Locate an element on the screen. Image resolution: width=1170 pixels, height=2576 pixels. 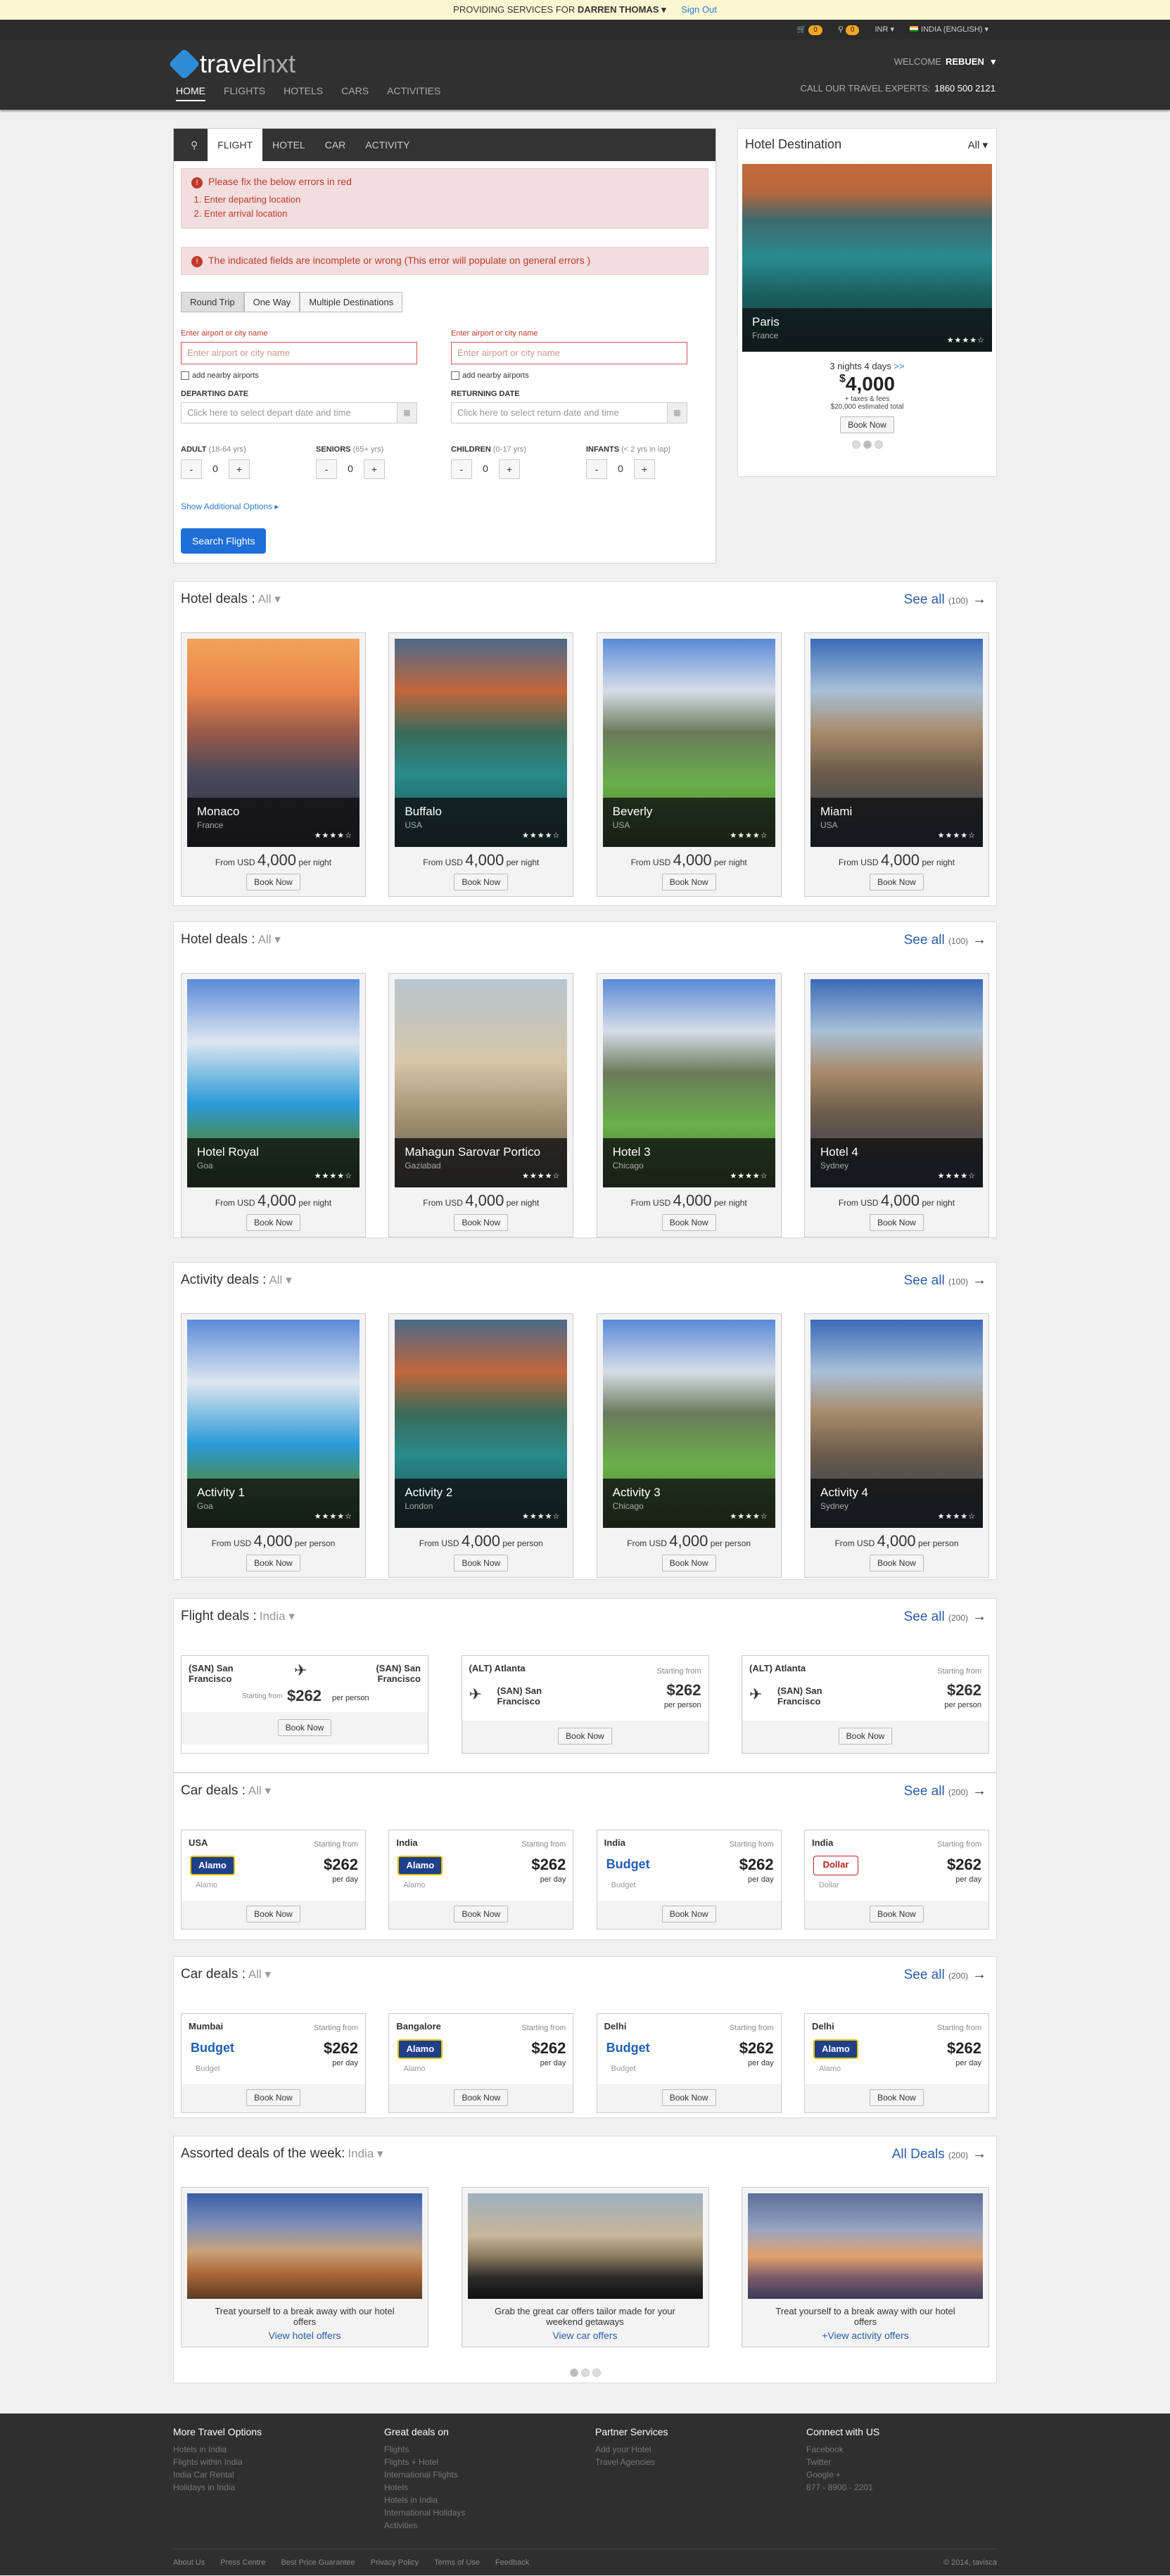
destination-filter: All ▾ is located at coordinates (978, 145).